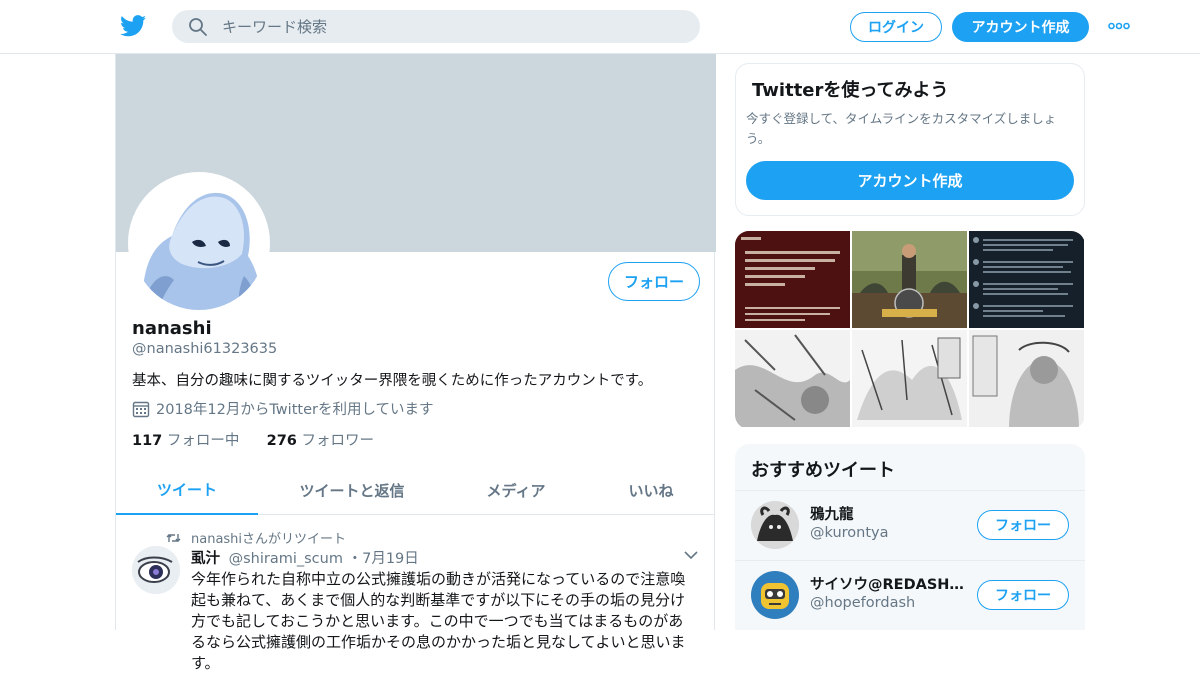 The image size is (1200, 674). Describe the element at coordinates (896, 27) in the screenshot. I see `login-button: ログイン` at that location.